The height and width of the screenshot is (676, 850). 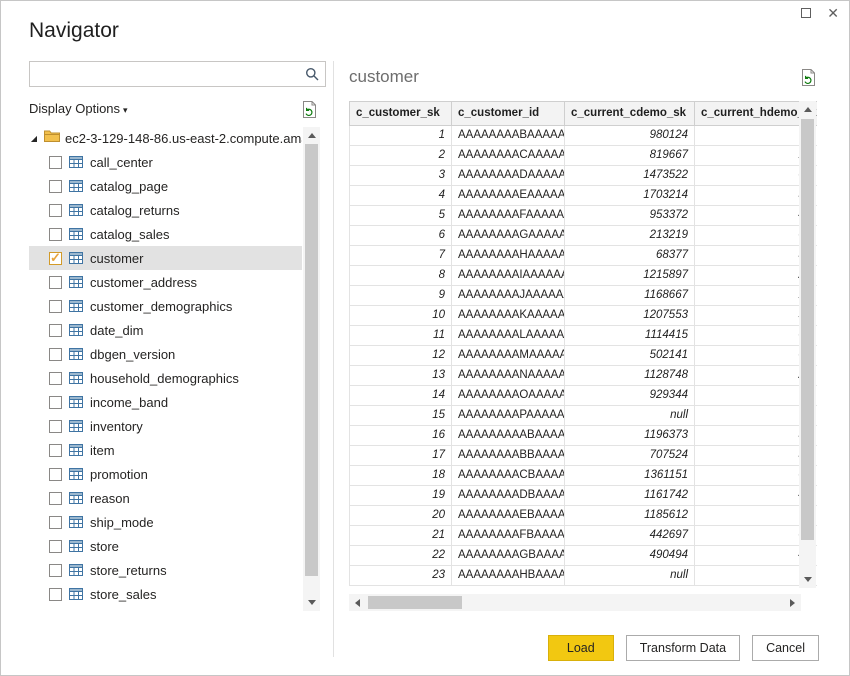 I want to click on table-row: 15 AAAAAAAAPAAAAAAA null, so click(x=583, y=415).